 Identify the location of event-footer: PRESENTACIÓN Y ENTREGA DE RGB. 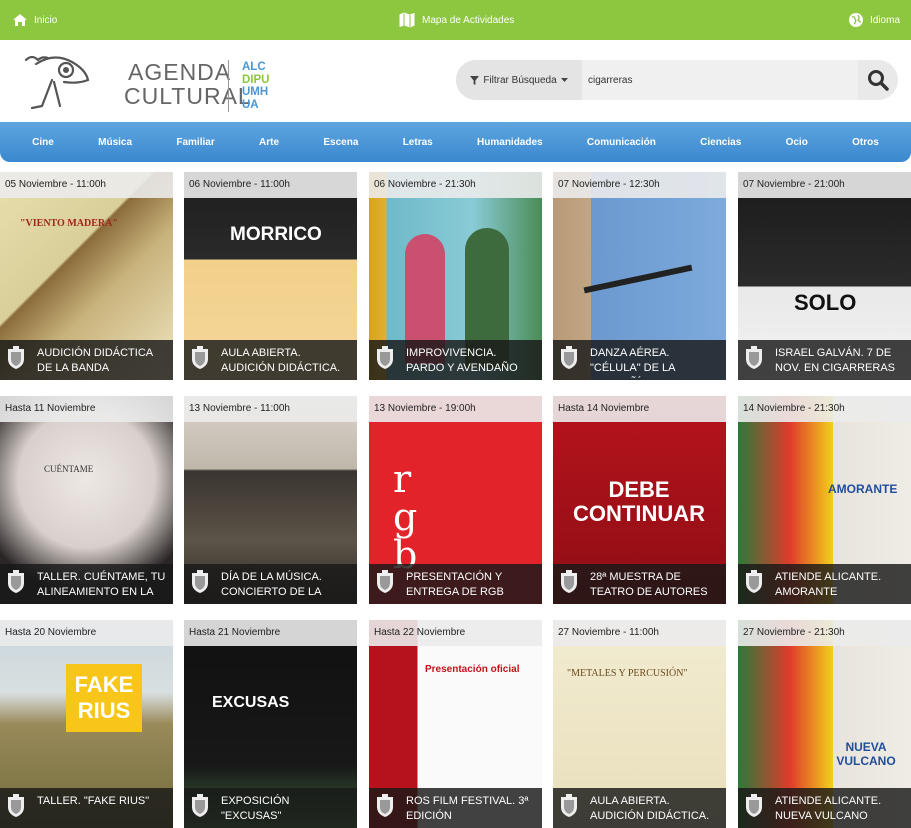
(455, 584).